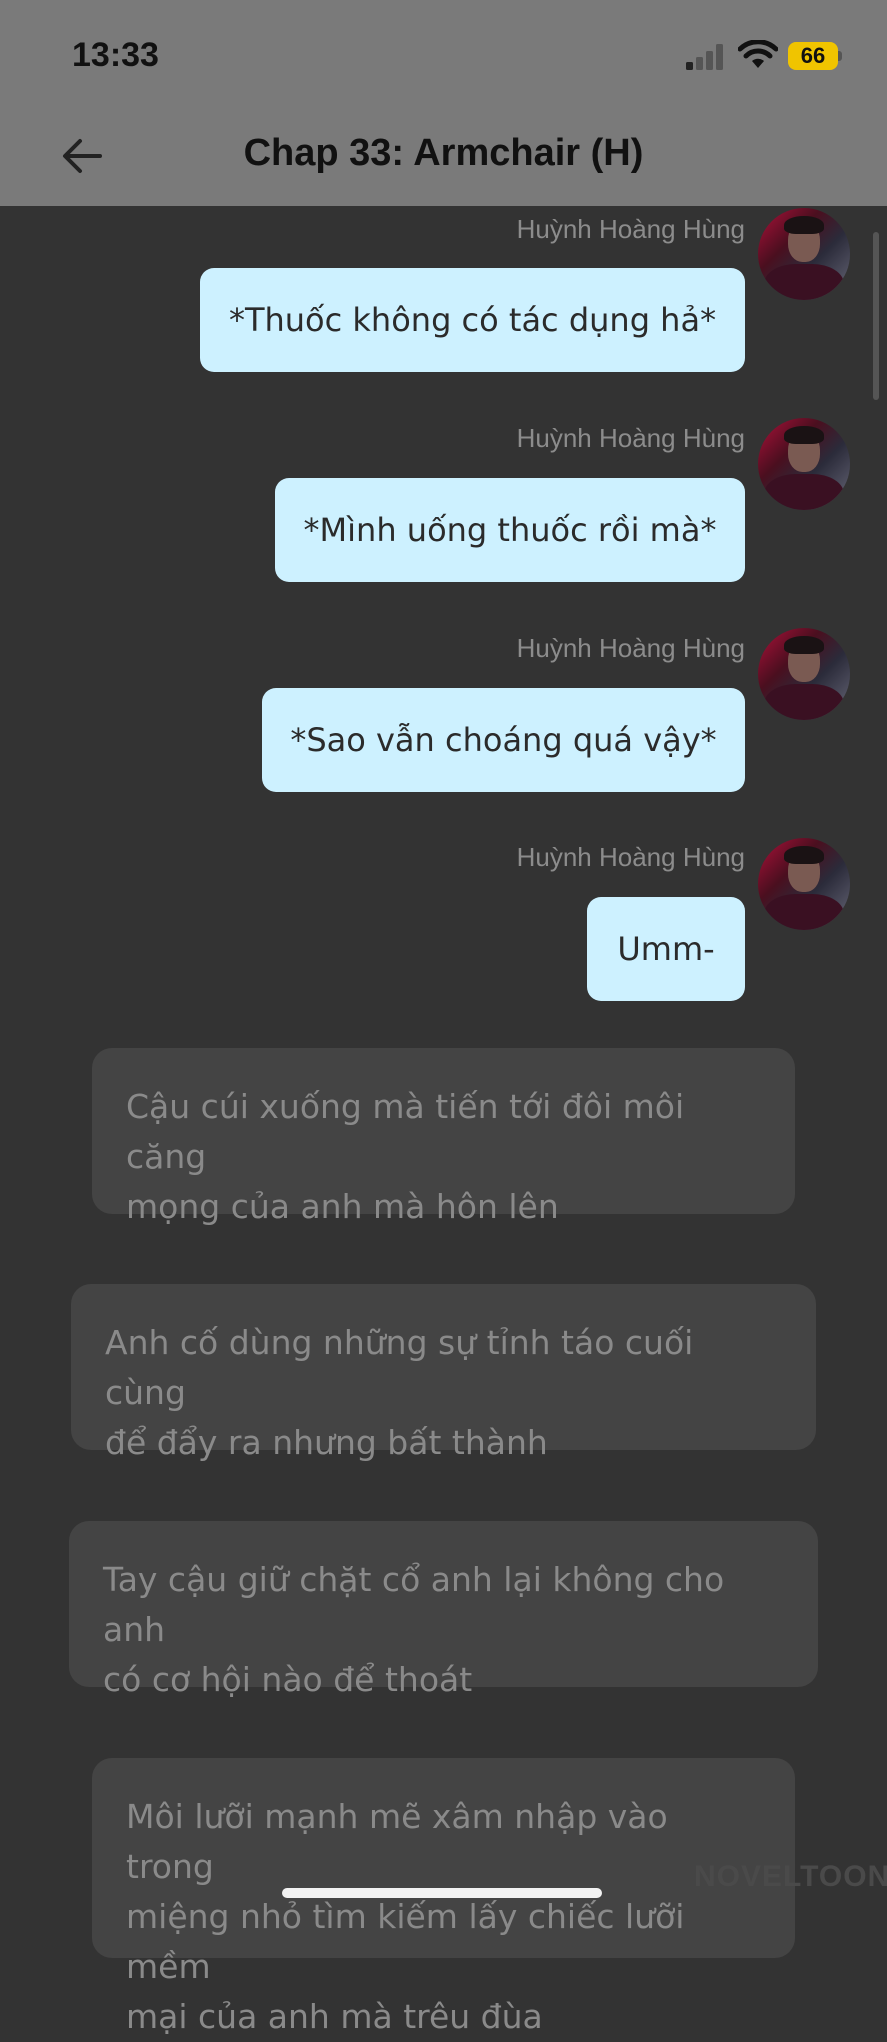 The image size is (887, 2042). I want to click on battery-icon: 66, so click(816, 56).